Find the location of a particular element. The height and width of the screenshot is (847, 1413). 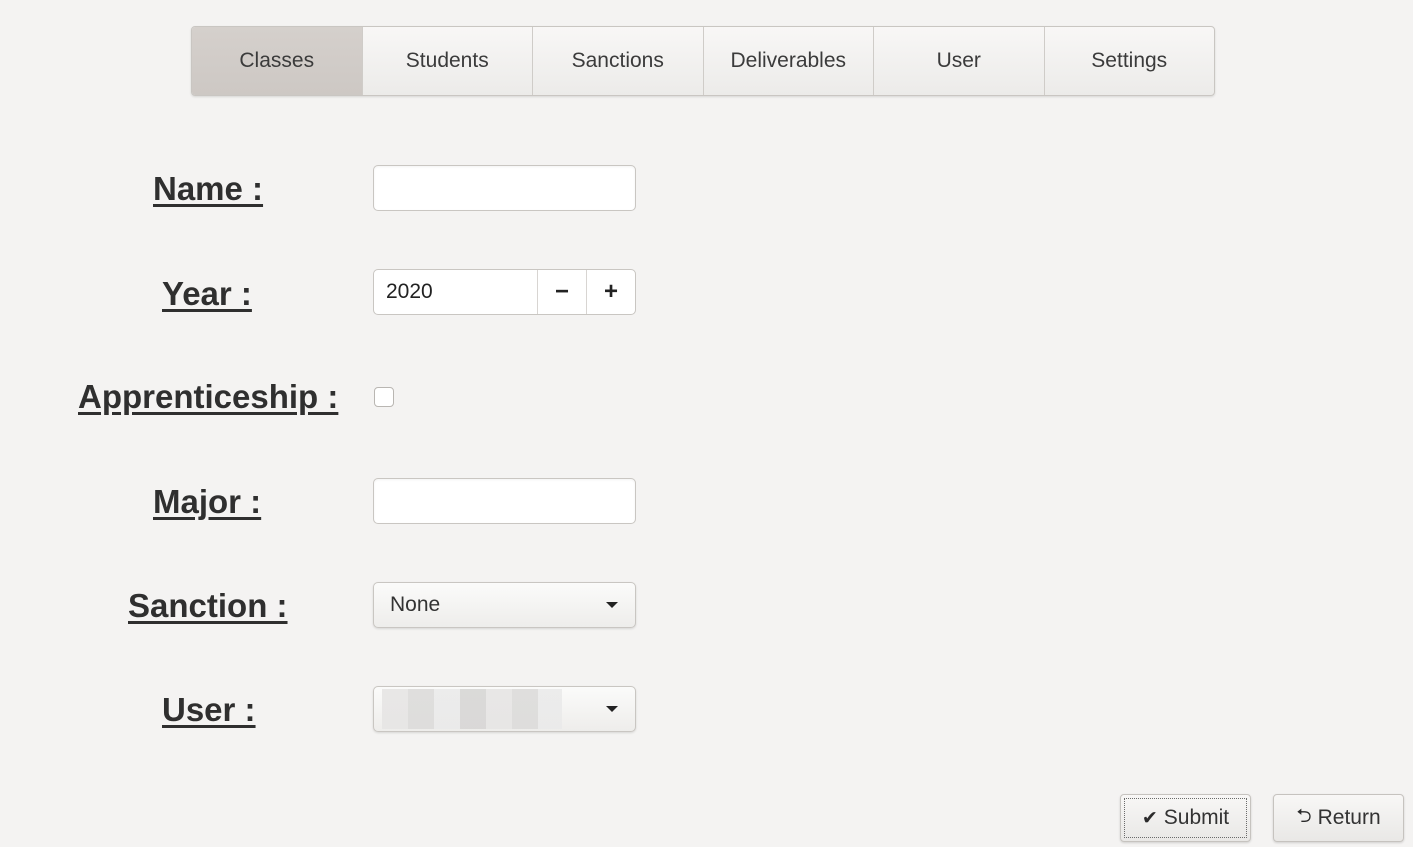

year-increment-button: + is located at coordinates (610, 292).